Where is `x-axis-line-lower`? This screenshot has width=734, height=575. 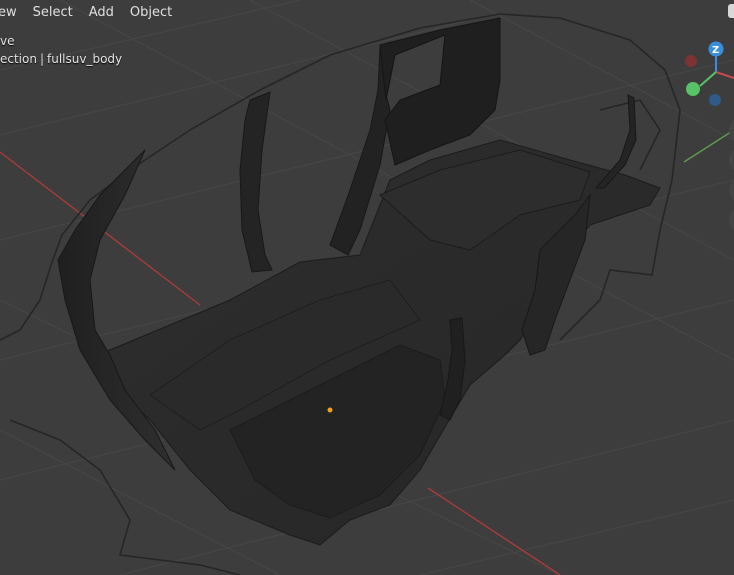
x-axis-line-lower is located at coordinates (494, 531).